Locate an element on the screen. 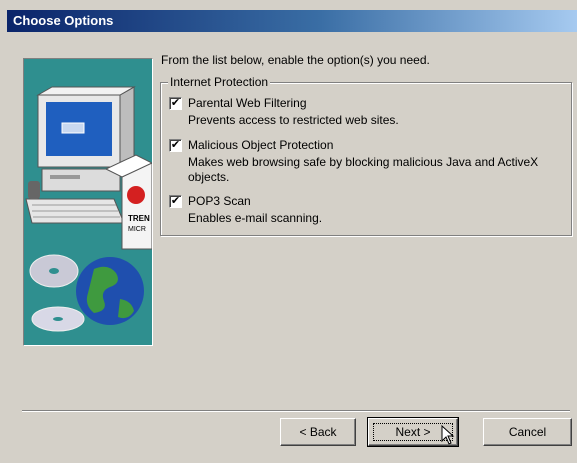  window-title: Choose Options is located at coordinates (63, 20).